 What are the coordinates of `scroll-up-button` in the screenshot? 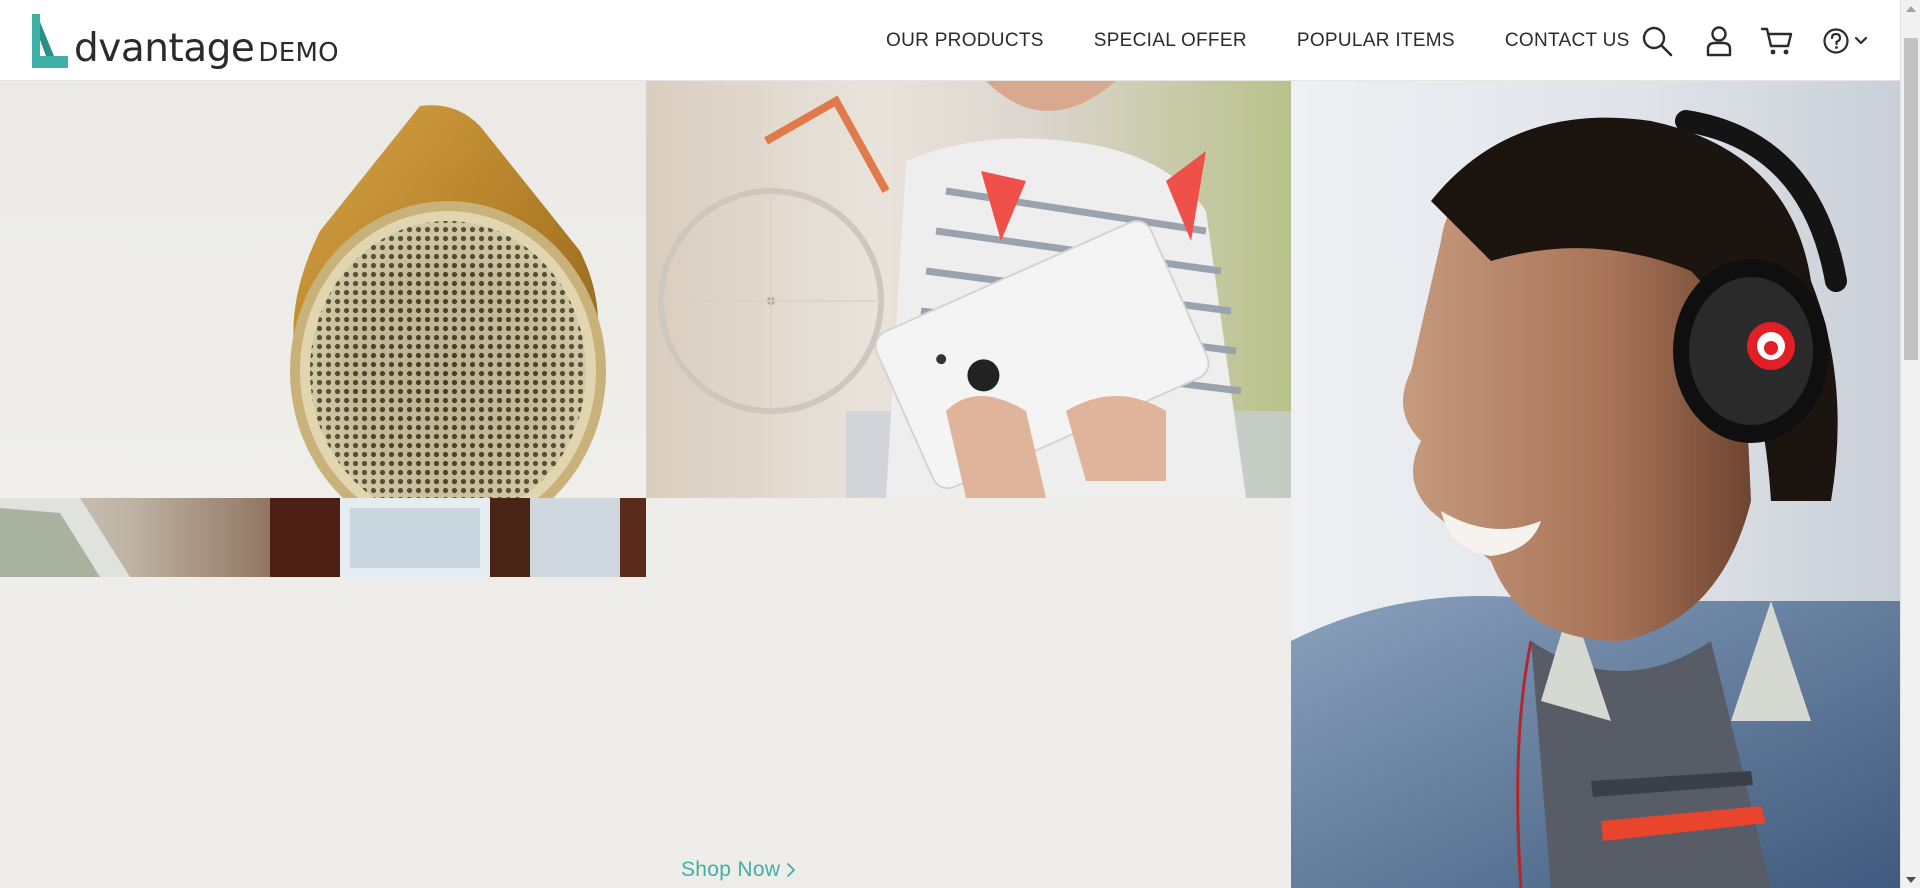 It's located at (1910, 8).